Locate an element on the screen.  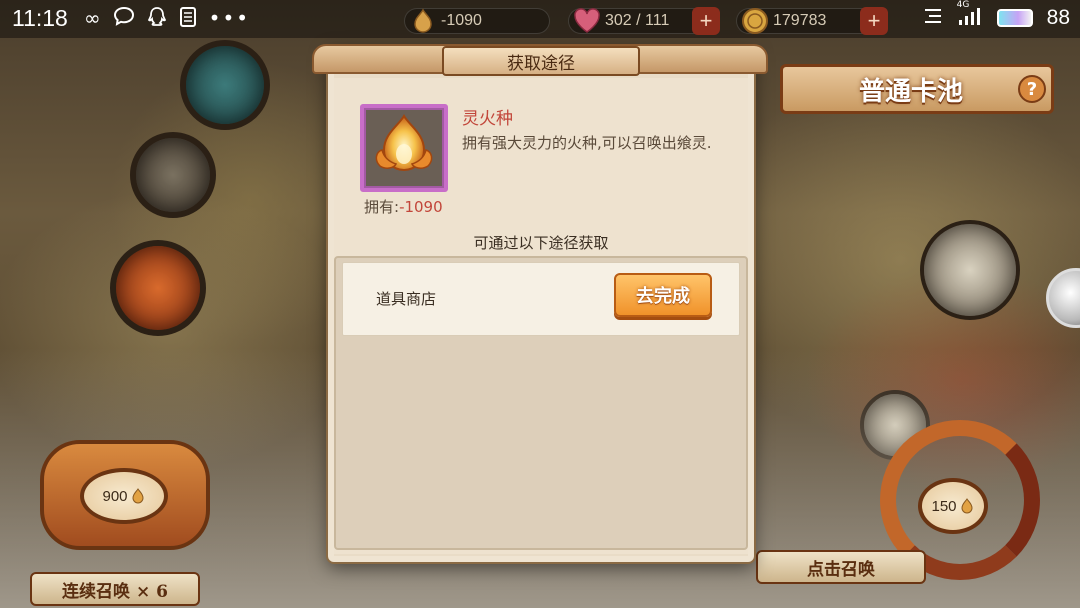
status-right: 4G 88 is located at coordinates (996, 15).